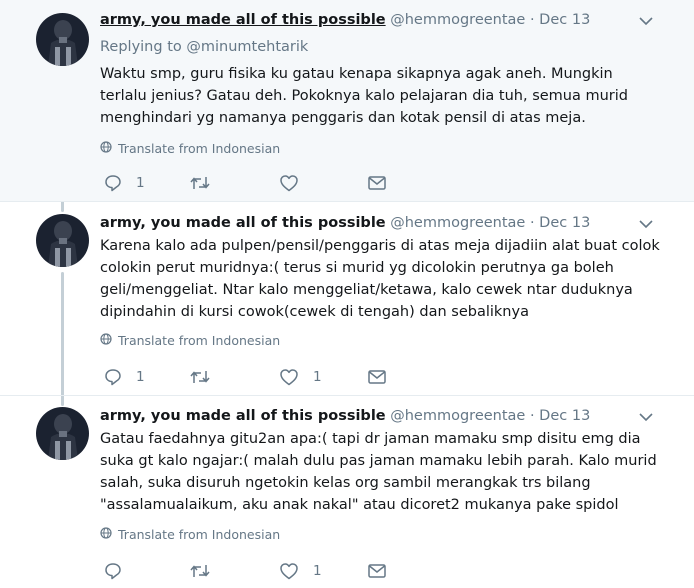 Image resolution: width=694 pixels, height=588 pixels. What do you see at coordinates (141, 47) in the screenshot?
I see `replying-to-label: Replying to` at bounding box center [141, 47].